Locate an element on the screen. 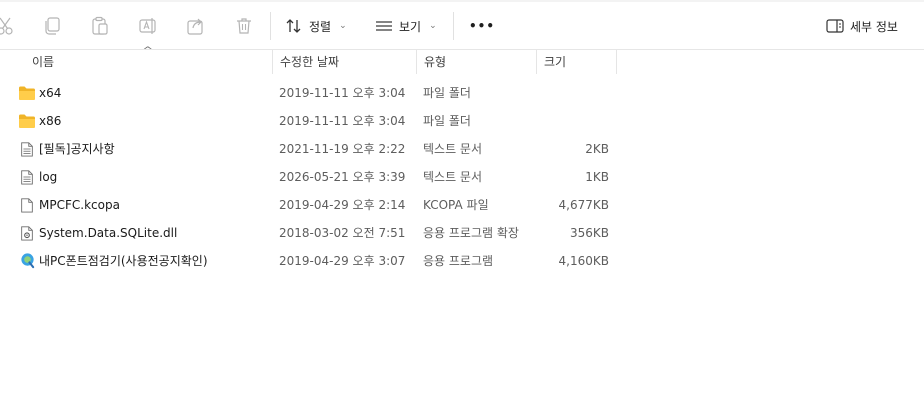 This screenshot has height=417, width=924. cut-icon is located at coordinates (8, 26).